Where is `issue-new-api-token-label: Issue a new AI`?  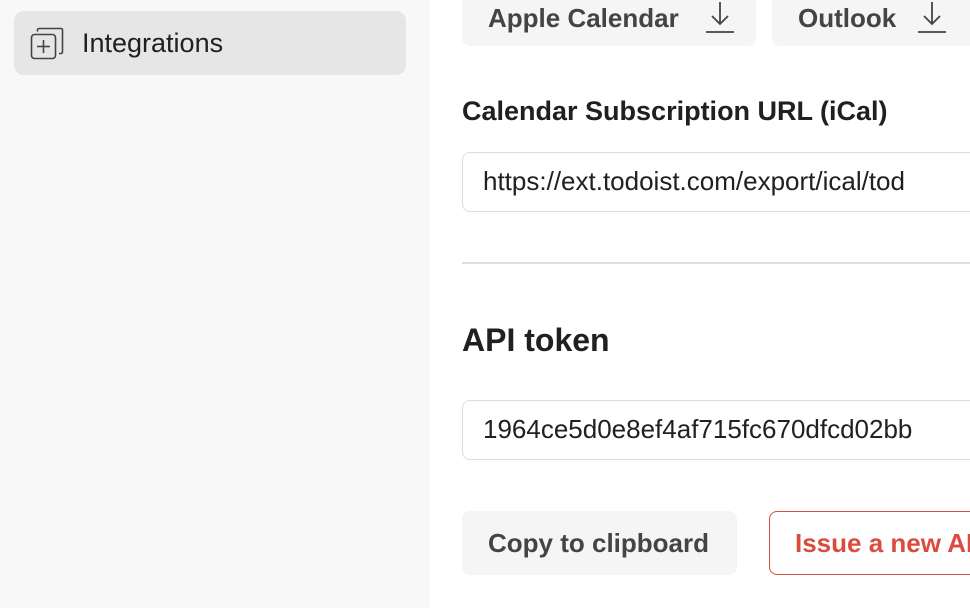 issue-new-api-token-label: Issue a new AI is located at coordinates (882, 543).